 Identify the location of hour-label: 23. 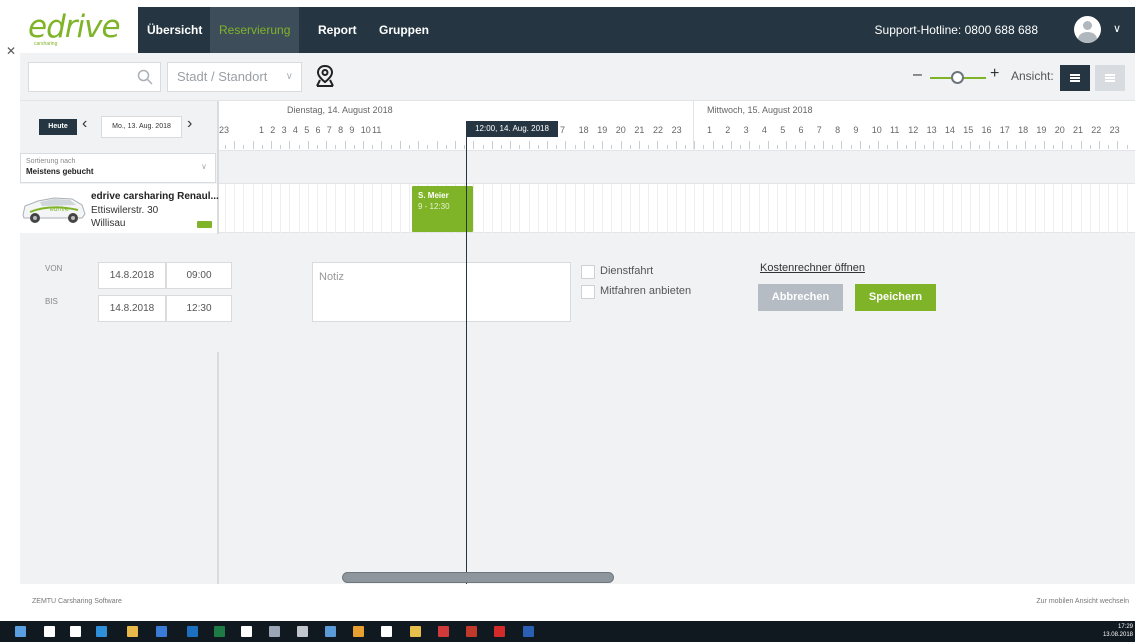
(676, 130).